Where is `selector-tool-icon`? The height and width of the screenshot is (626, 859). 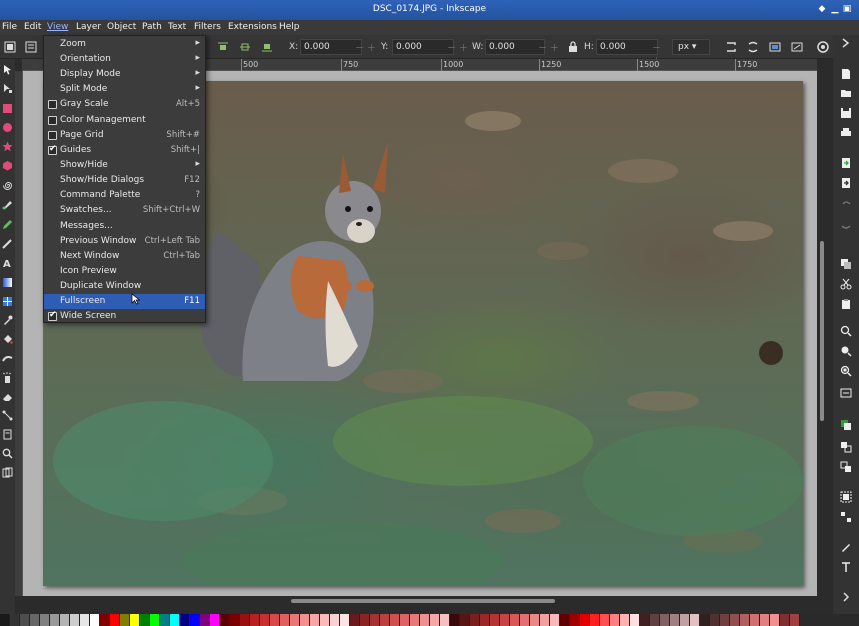 selector-tool-icon is located at coordinates (7, 69).